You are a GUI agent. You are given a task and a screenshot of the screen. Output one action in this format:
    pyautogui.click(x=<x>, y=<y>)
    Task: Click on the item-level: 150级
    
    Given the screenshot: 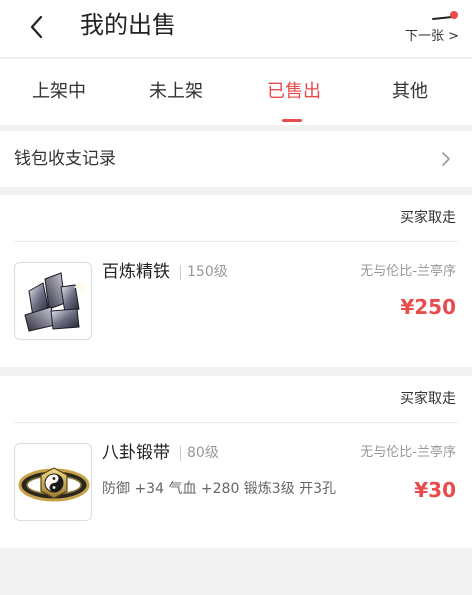 What is the action you would take?
    pyautogui.click(x=207, y=272)
    